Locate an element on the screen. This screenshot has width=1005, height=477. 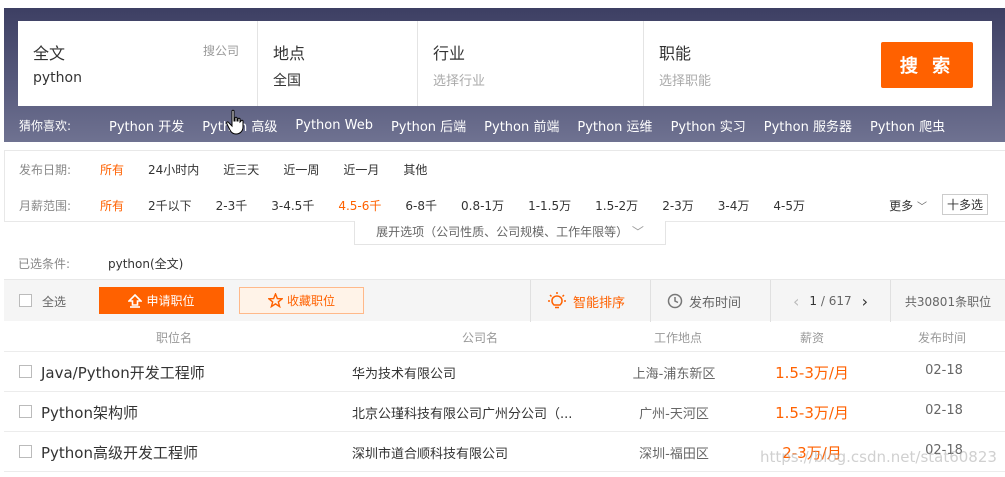
salary-option: 所有 is located at coordinates (112, 205).